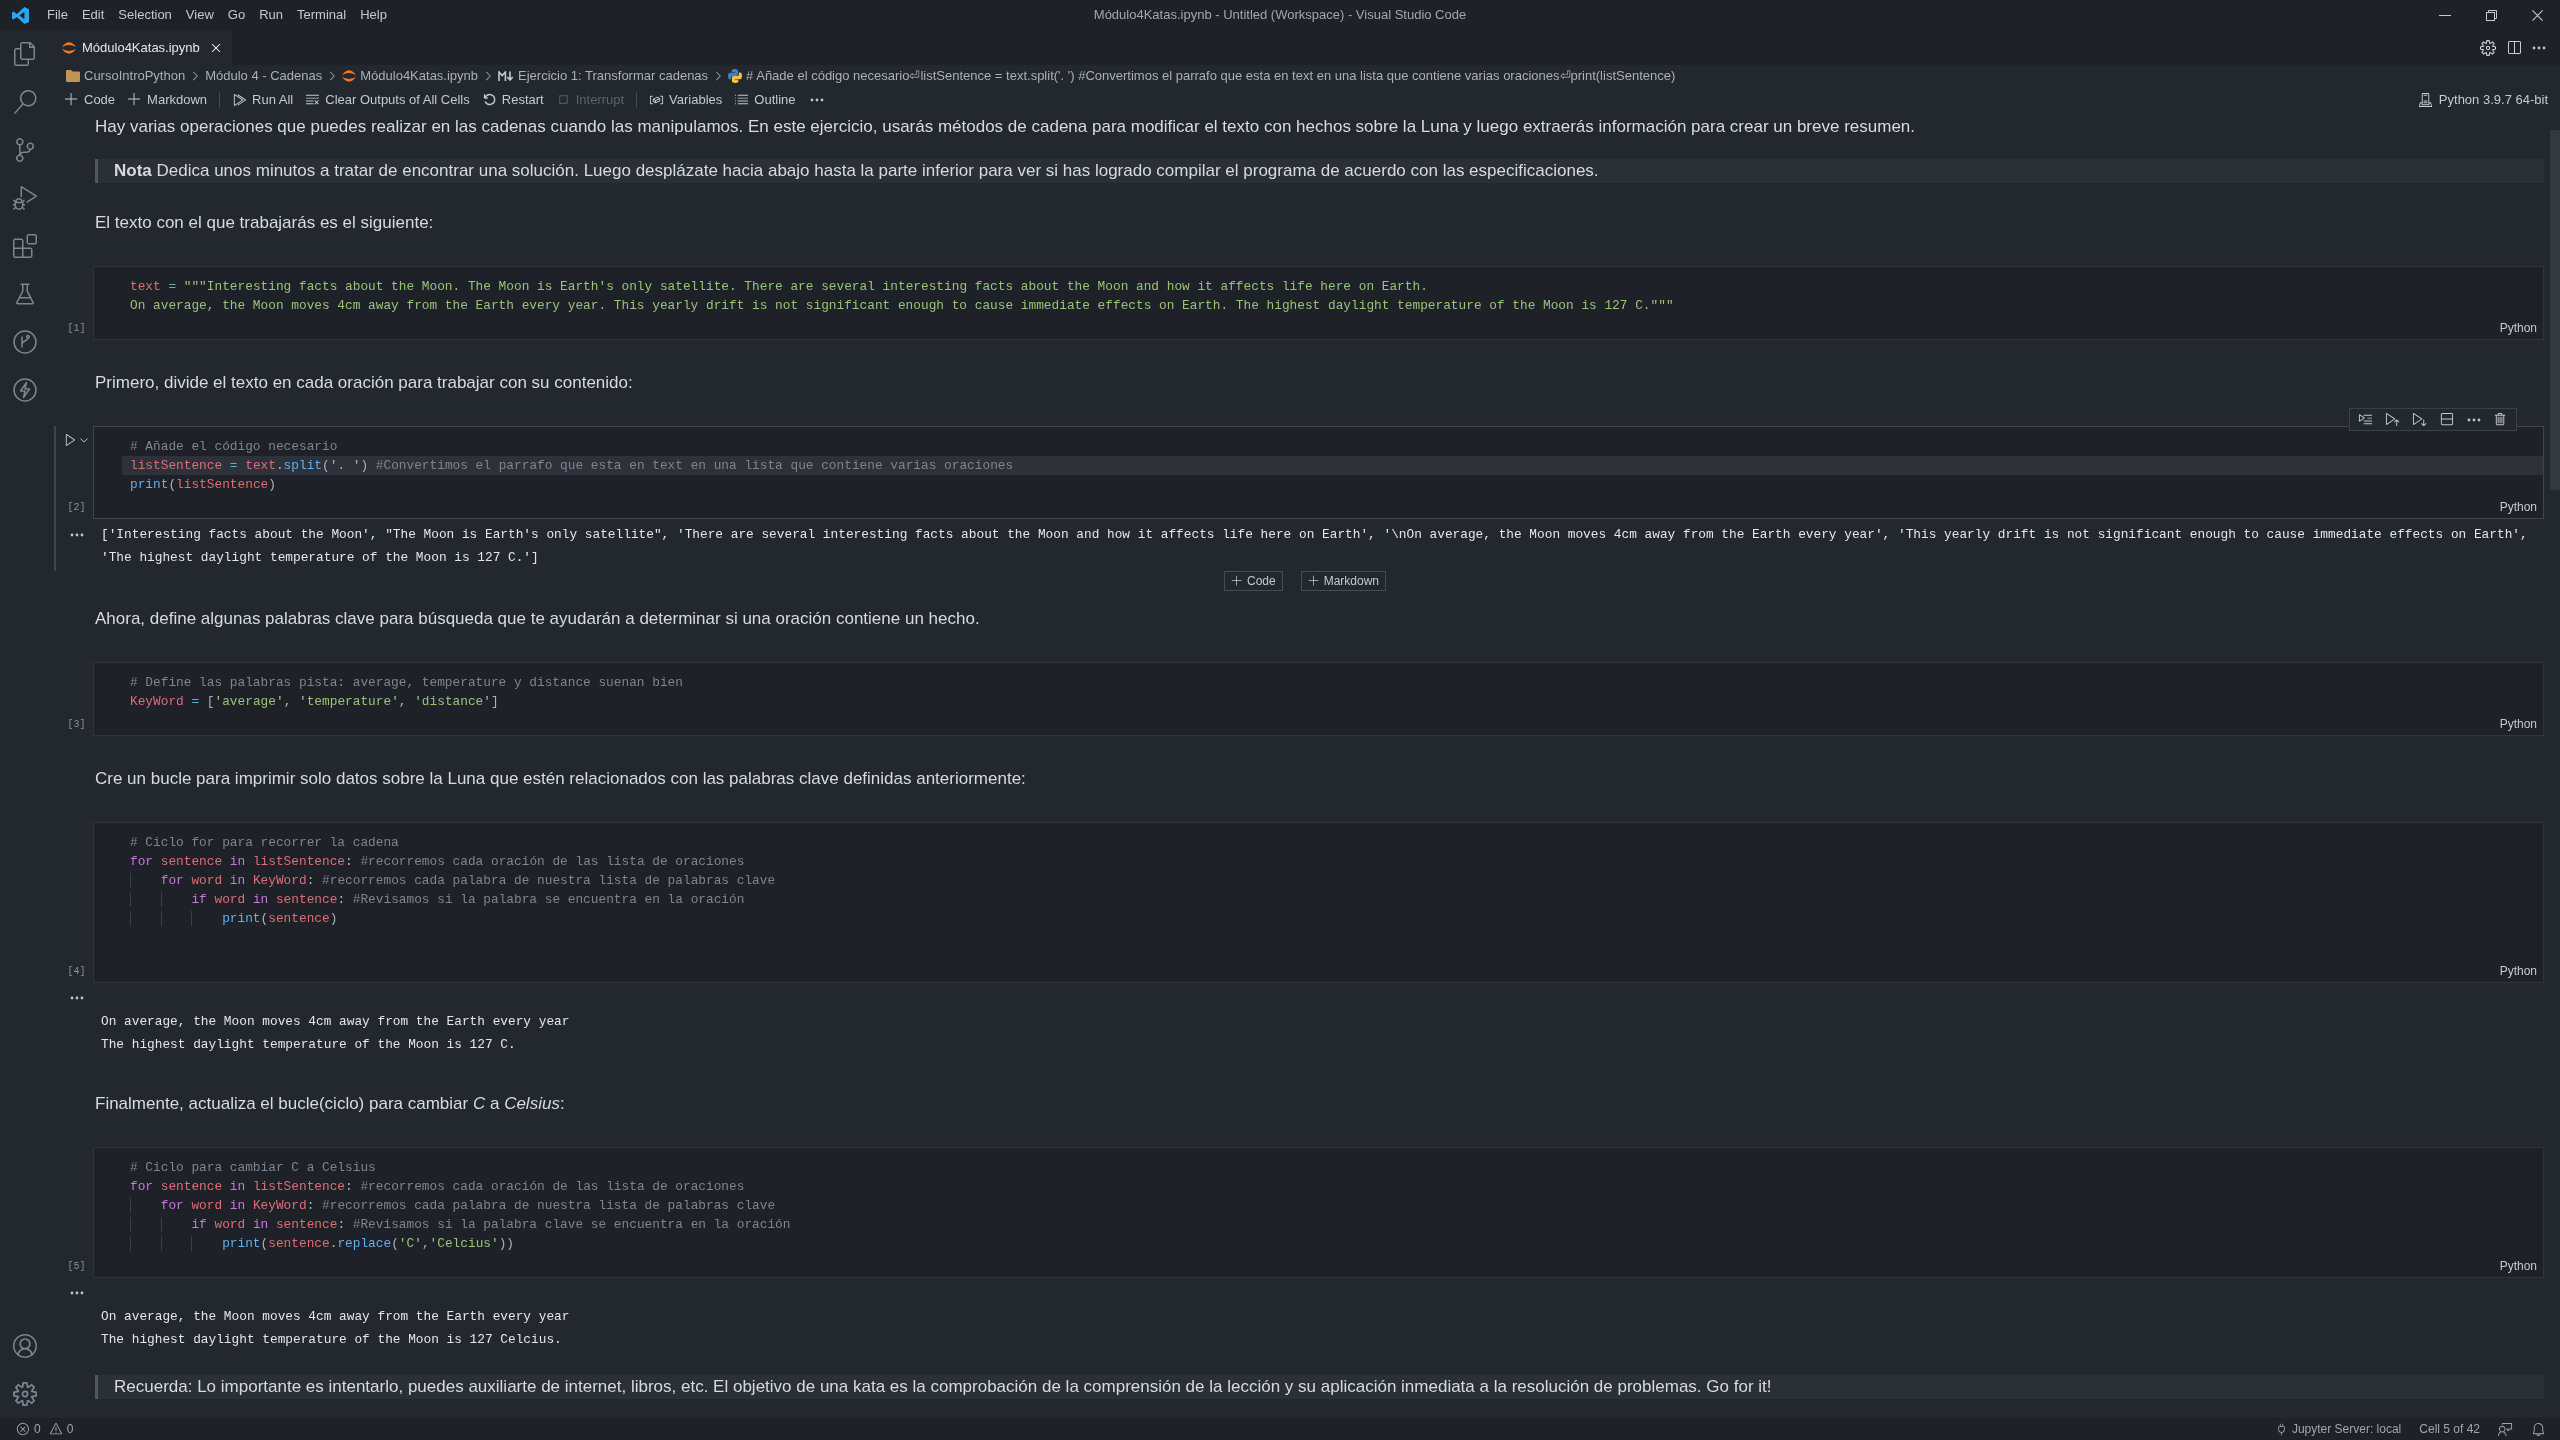 The image size is (2560, 1440). I want to click on output-text: On average, the Moon moves 4cm away from the Earth every year The highest daylight temperature of the Moon is 127 C., so click(335, 1033).